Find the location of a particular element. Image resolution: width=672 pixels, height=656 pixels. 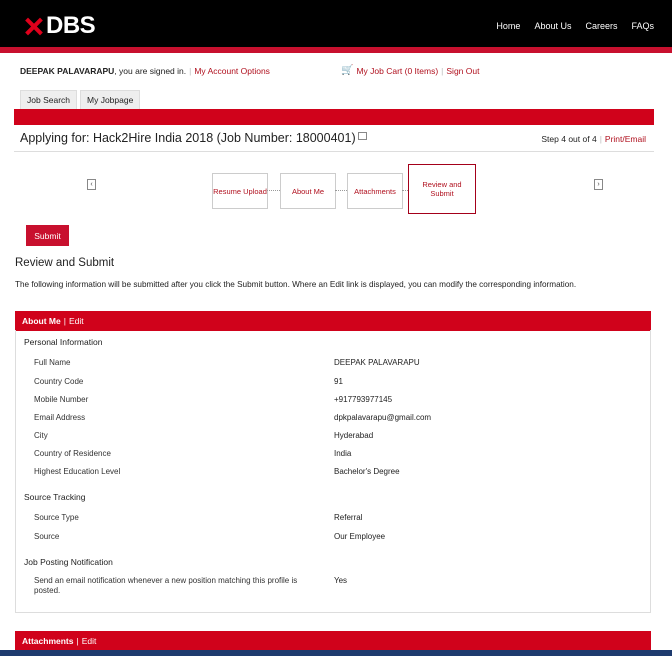

top-nav: Home About Us Careers FAQs is located at coordinates (575, 26).